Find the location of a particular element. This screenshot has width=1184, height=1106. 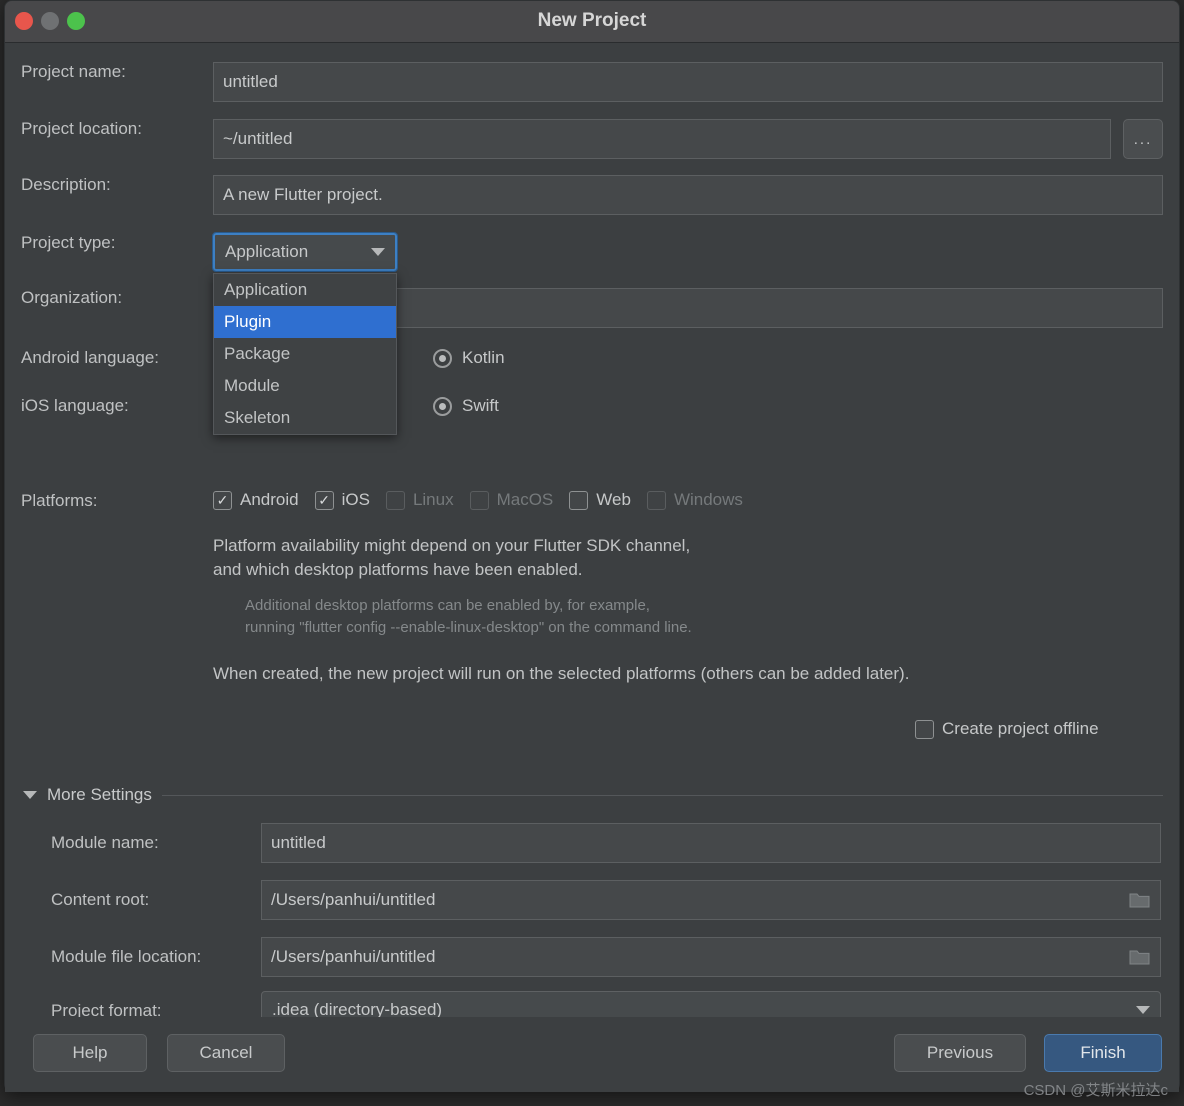

platform-checkbox-macos: MacOS is located at coordinates (511, 500).